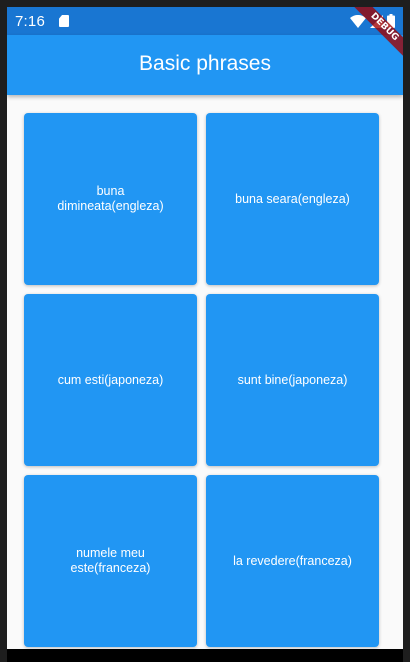  I want to click on wifi-icon, so click(358, 21).